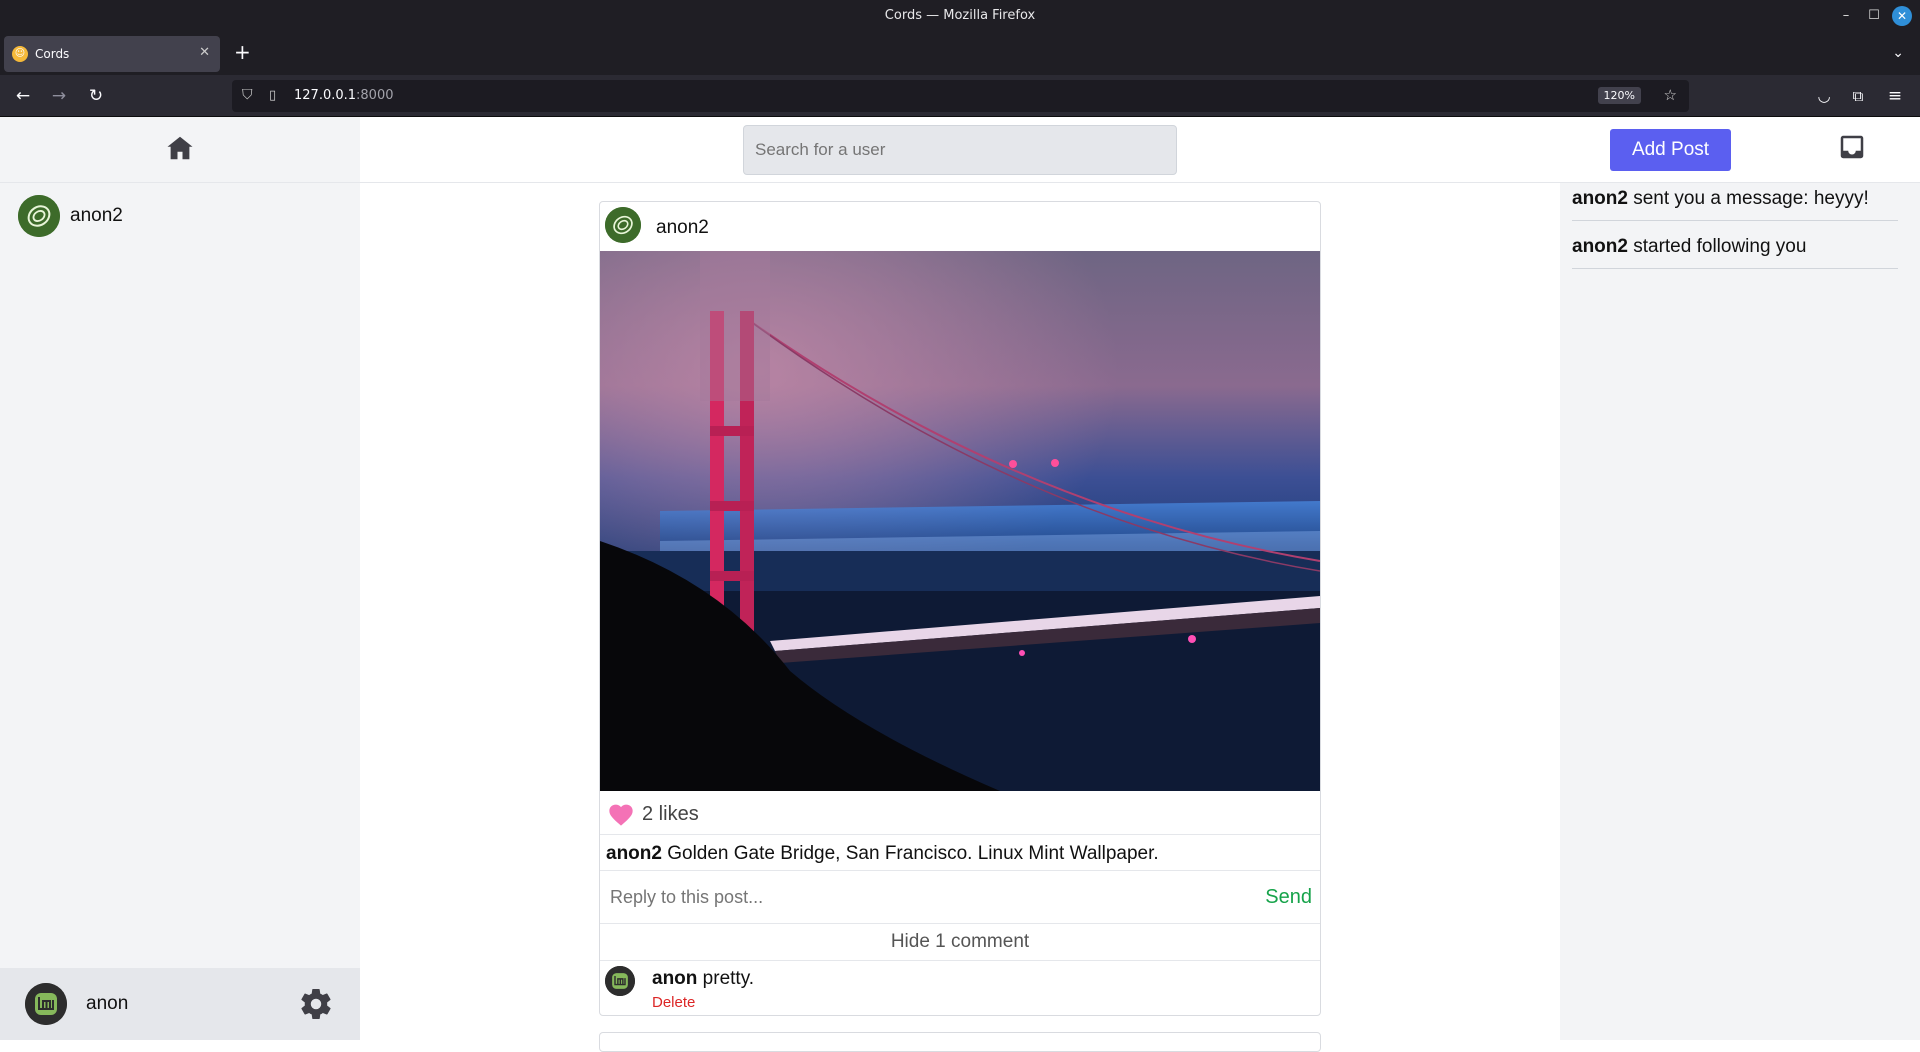 This screenshot has height=1052, width=1920. What do you see at coordinates (247, 95) in the screenshot?
I see `shield-icon: ⛉` at bounding box center [247, 95].